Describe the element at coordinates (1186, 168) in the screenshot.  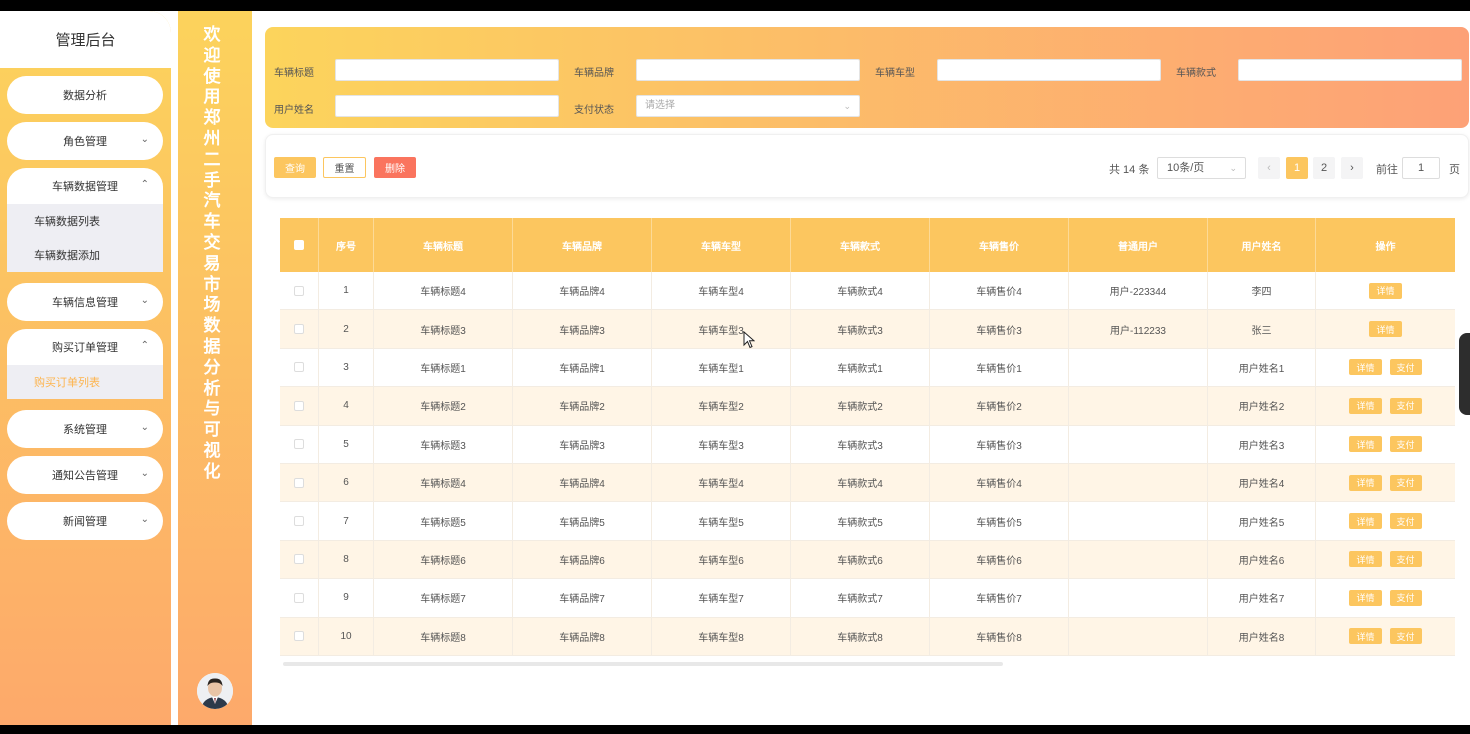
I see `page-size-value: 10条/页` at that location.